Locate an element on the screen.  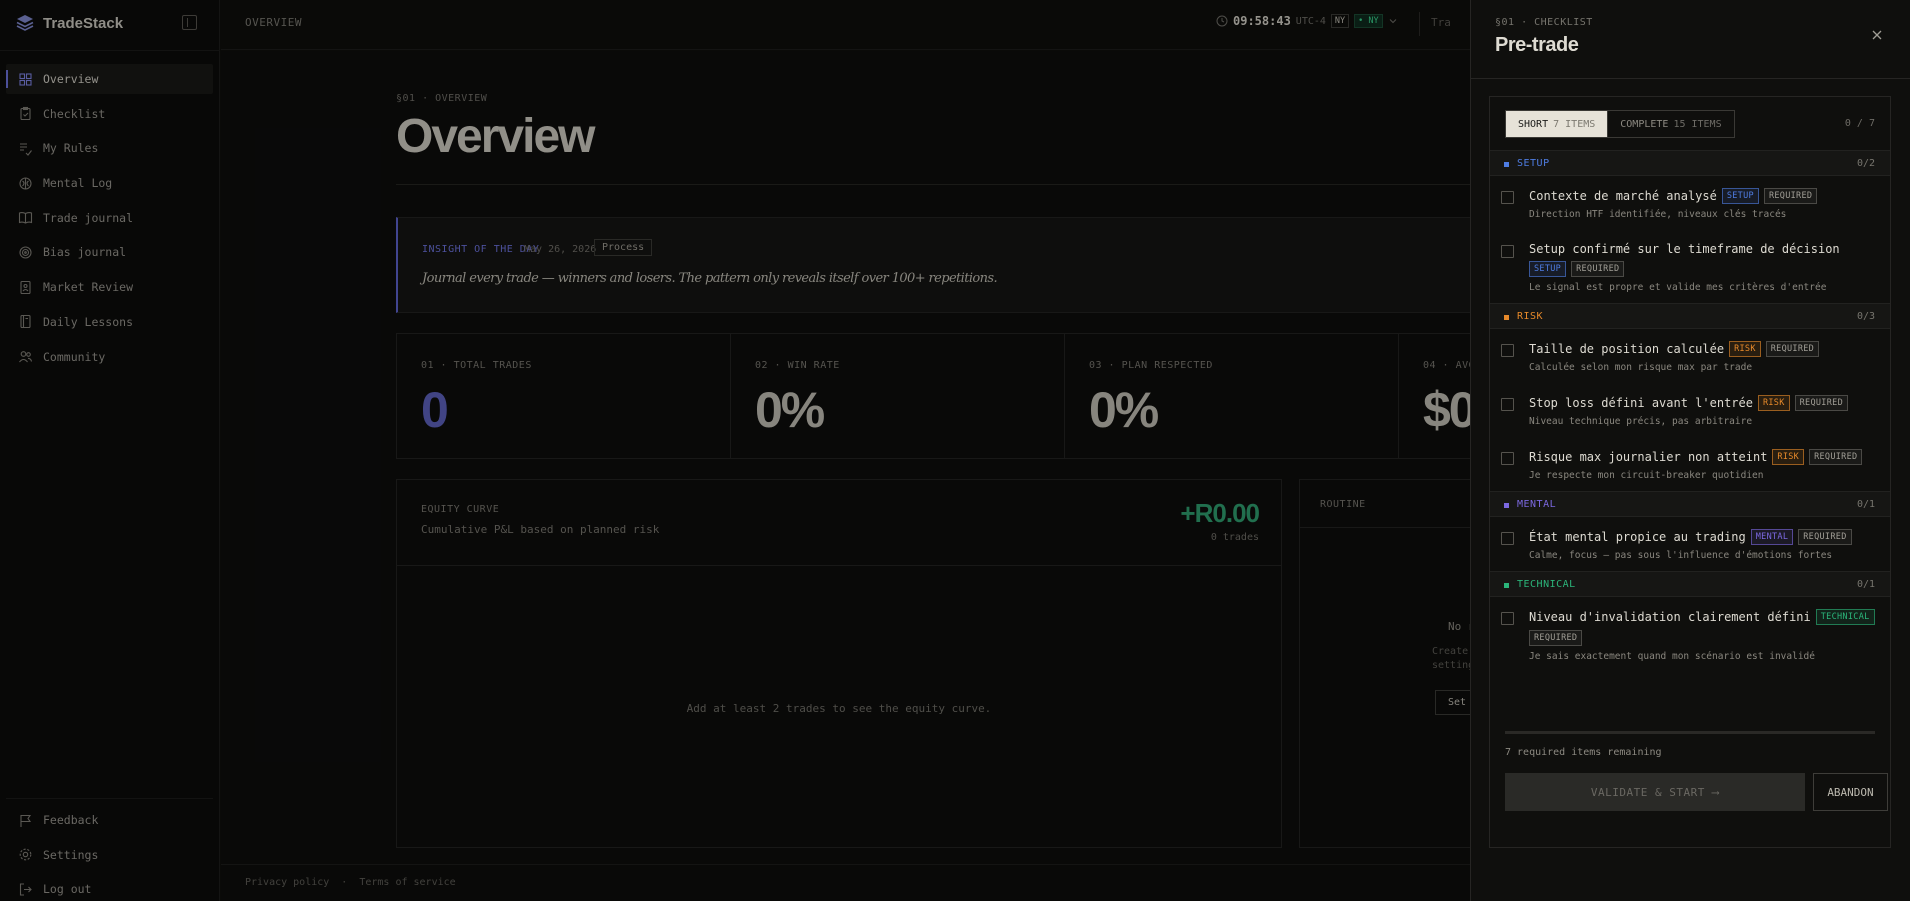
checklist-group-header: TECHNICAL 0/1 is located at coordinates (1690, 584).